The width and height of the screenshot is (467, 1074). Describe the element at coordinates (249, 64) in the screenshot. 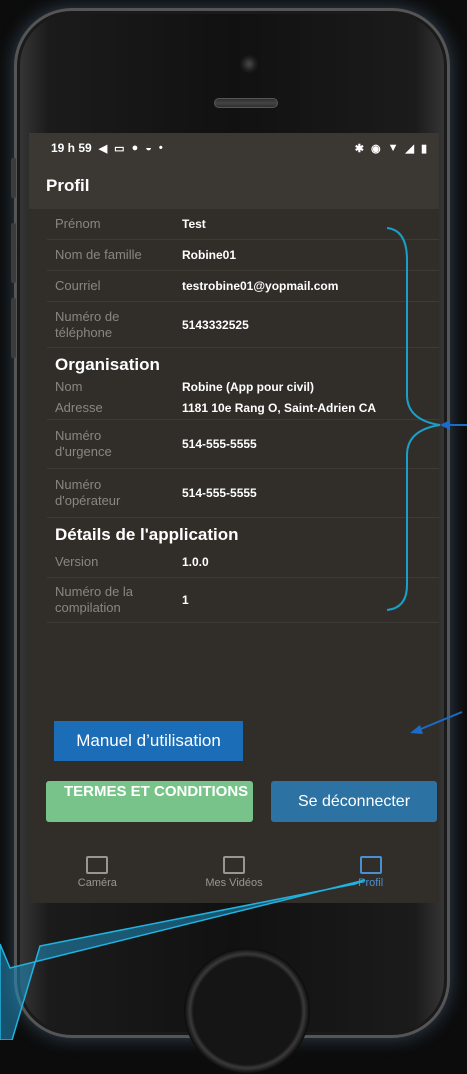

I see `front-camera` at that location.